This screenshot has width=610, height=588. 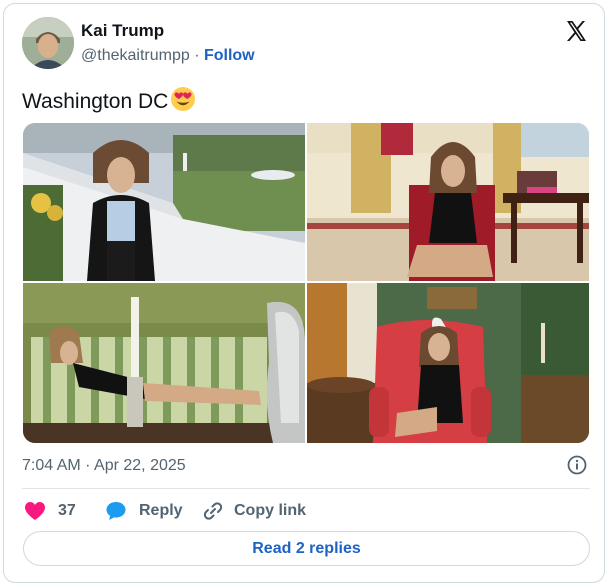 What do you see at coordinates (67, 510) in the screenshot?
I see `like-count: 37` at bounding box center [67, 510].